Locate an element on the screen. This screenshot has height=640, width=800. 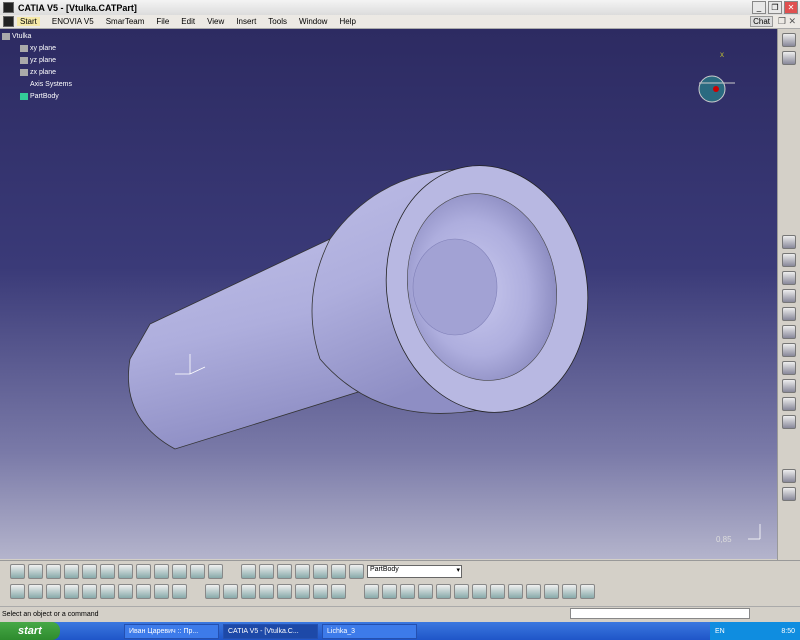
formula-icon is located at coordinates (371, 591).